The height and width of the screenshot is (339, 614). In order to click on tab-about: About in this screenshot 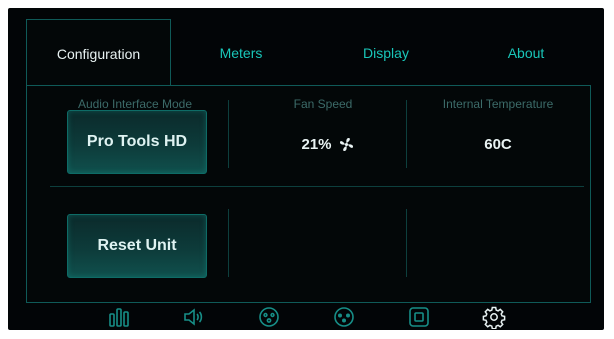, I will do `click(526, 53)`.